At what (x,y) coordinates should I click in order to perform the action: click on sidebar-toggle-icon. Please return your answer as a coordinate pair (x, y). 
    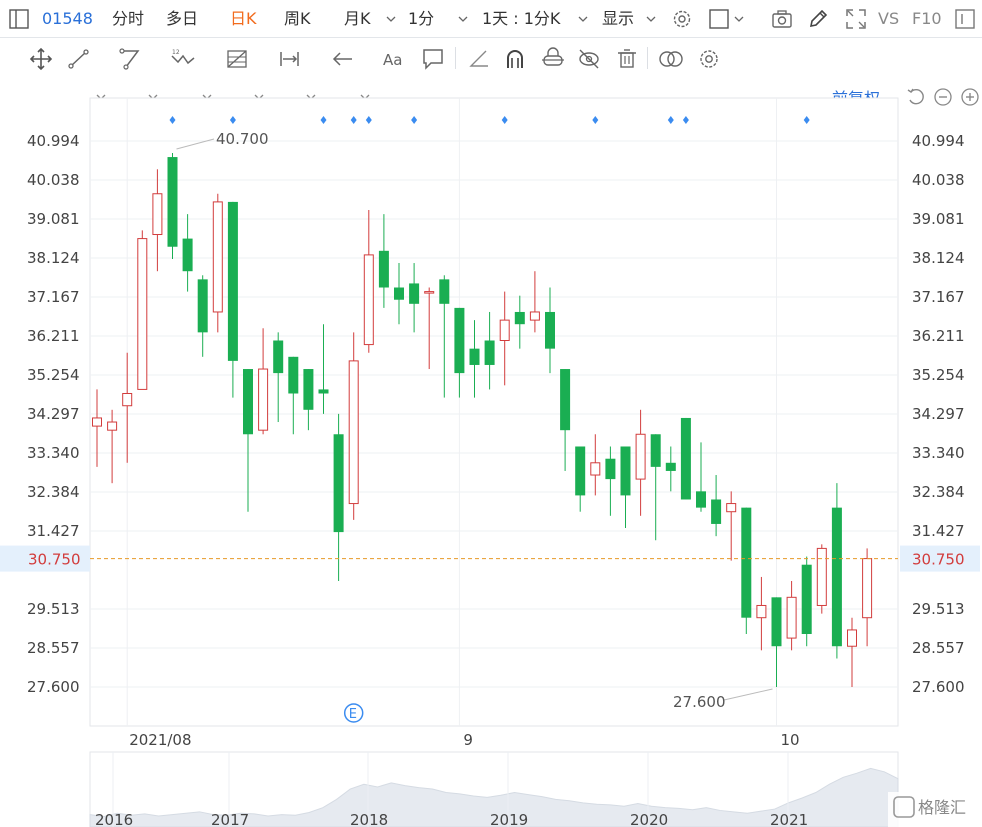
    Looking at the image, I should click on (19, 19).